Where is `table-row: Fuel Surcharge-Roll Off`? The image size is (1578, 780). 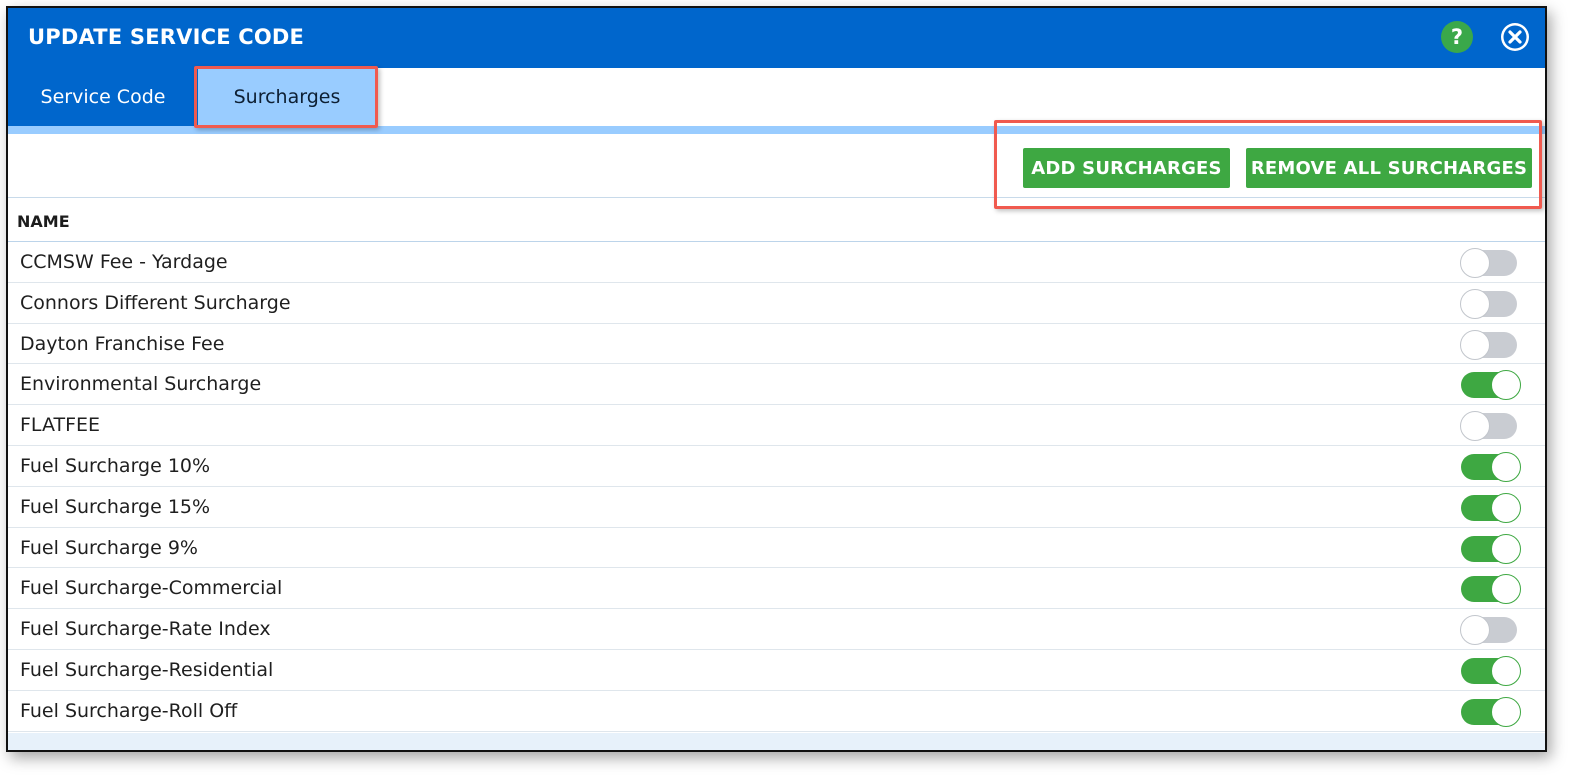
table-row: Fuel Surcharge-Roll Off is located at coordinates (776, 711).